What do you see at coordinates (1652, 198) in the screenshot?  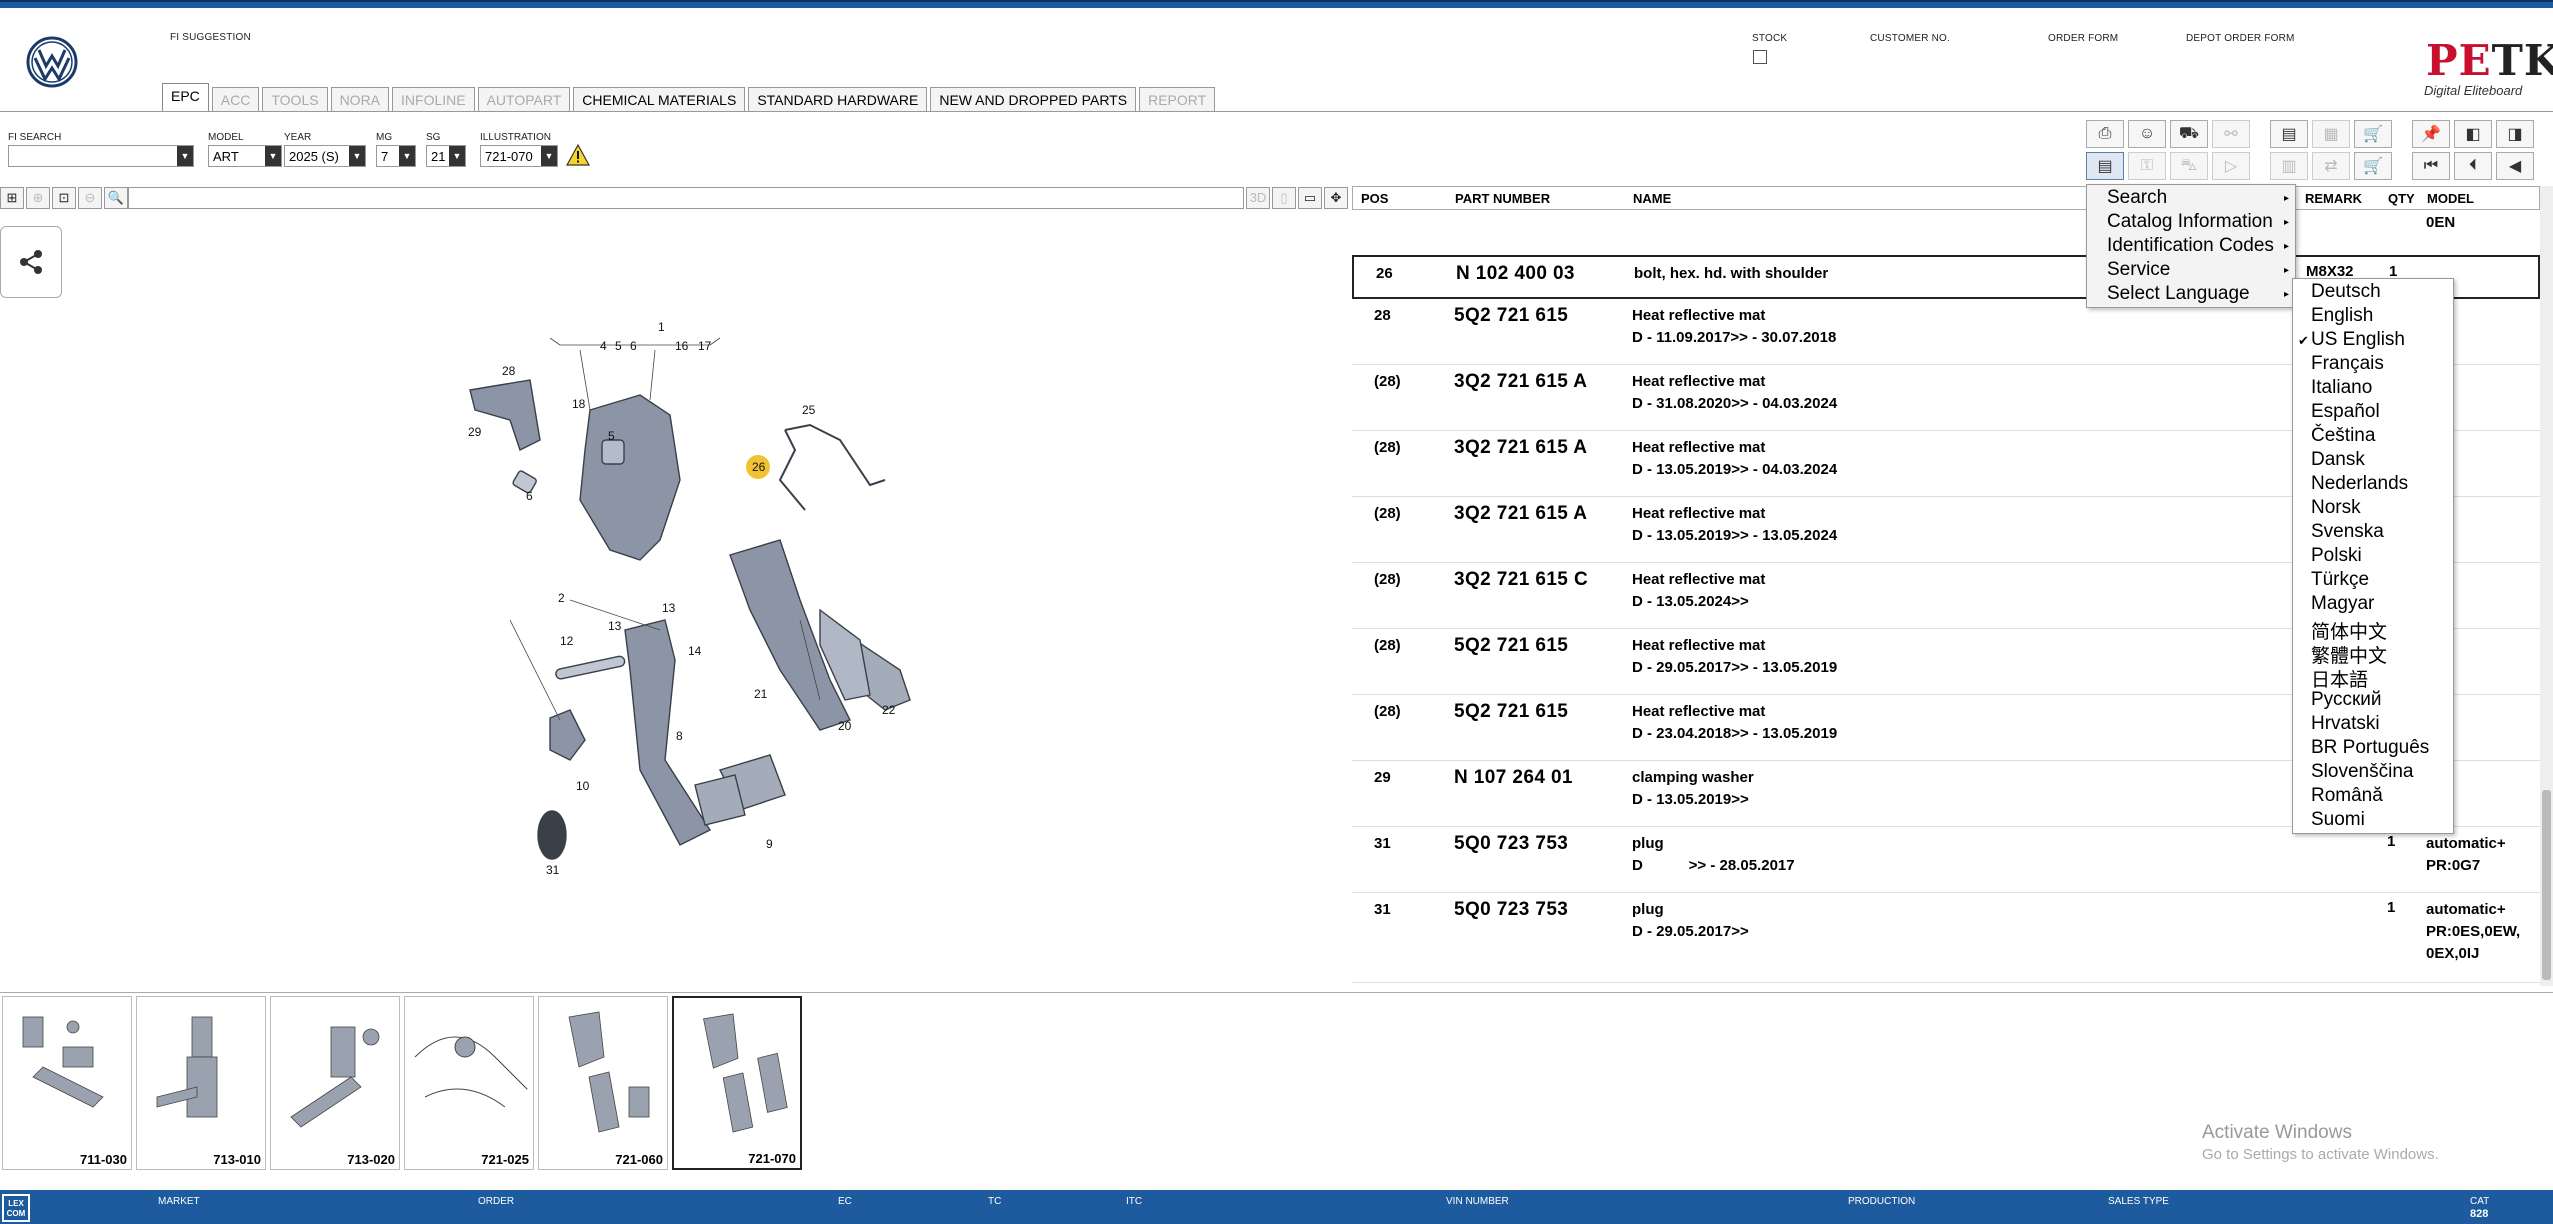 I see `col-name: NAME` at bounding box center [1652, 198].